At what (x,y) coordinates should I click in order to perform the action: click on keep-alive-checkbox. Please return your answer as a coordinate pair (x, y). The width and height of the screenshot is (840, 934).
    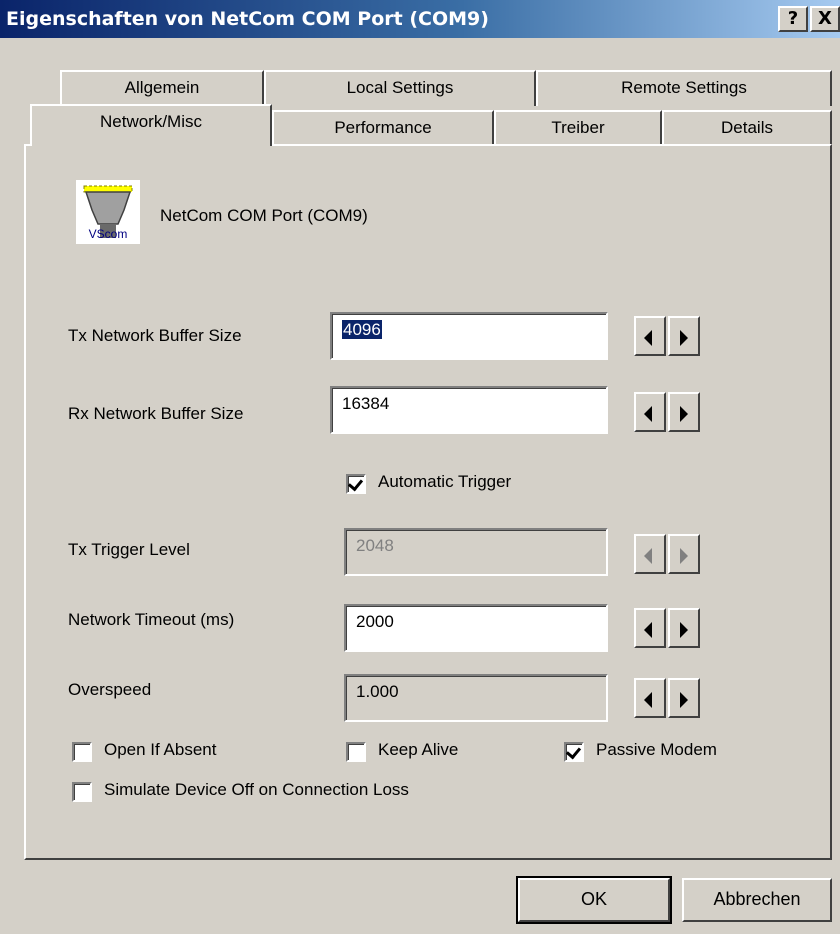
    Looking at the image, I should click on (356, 752).